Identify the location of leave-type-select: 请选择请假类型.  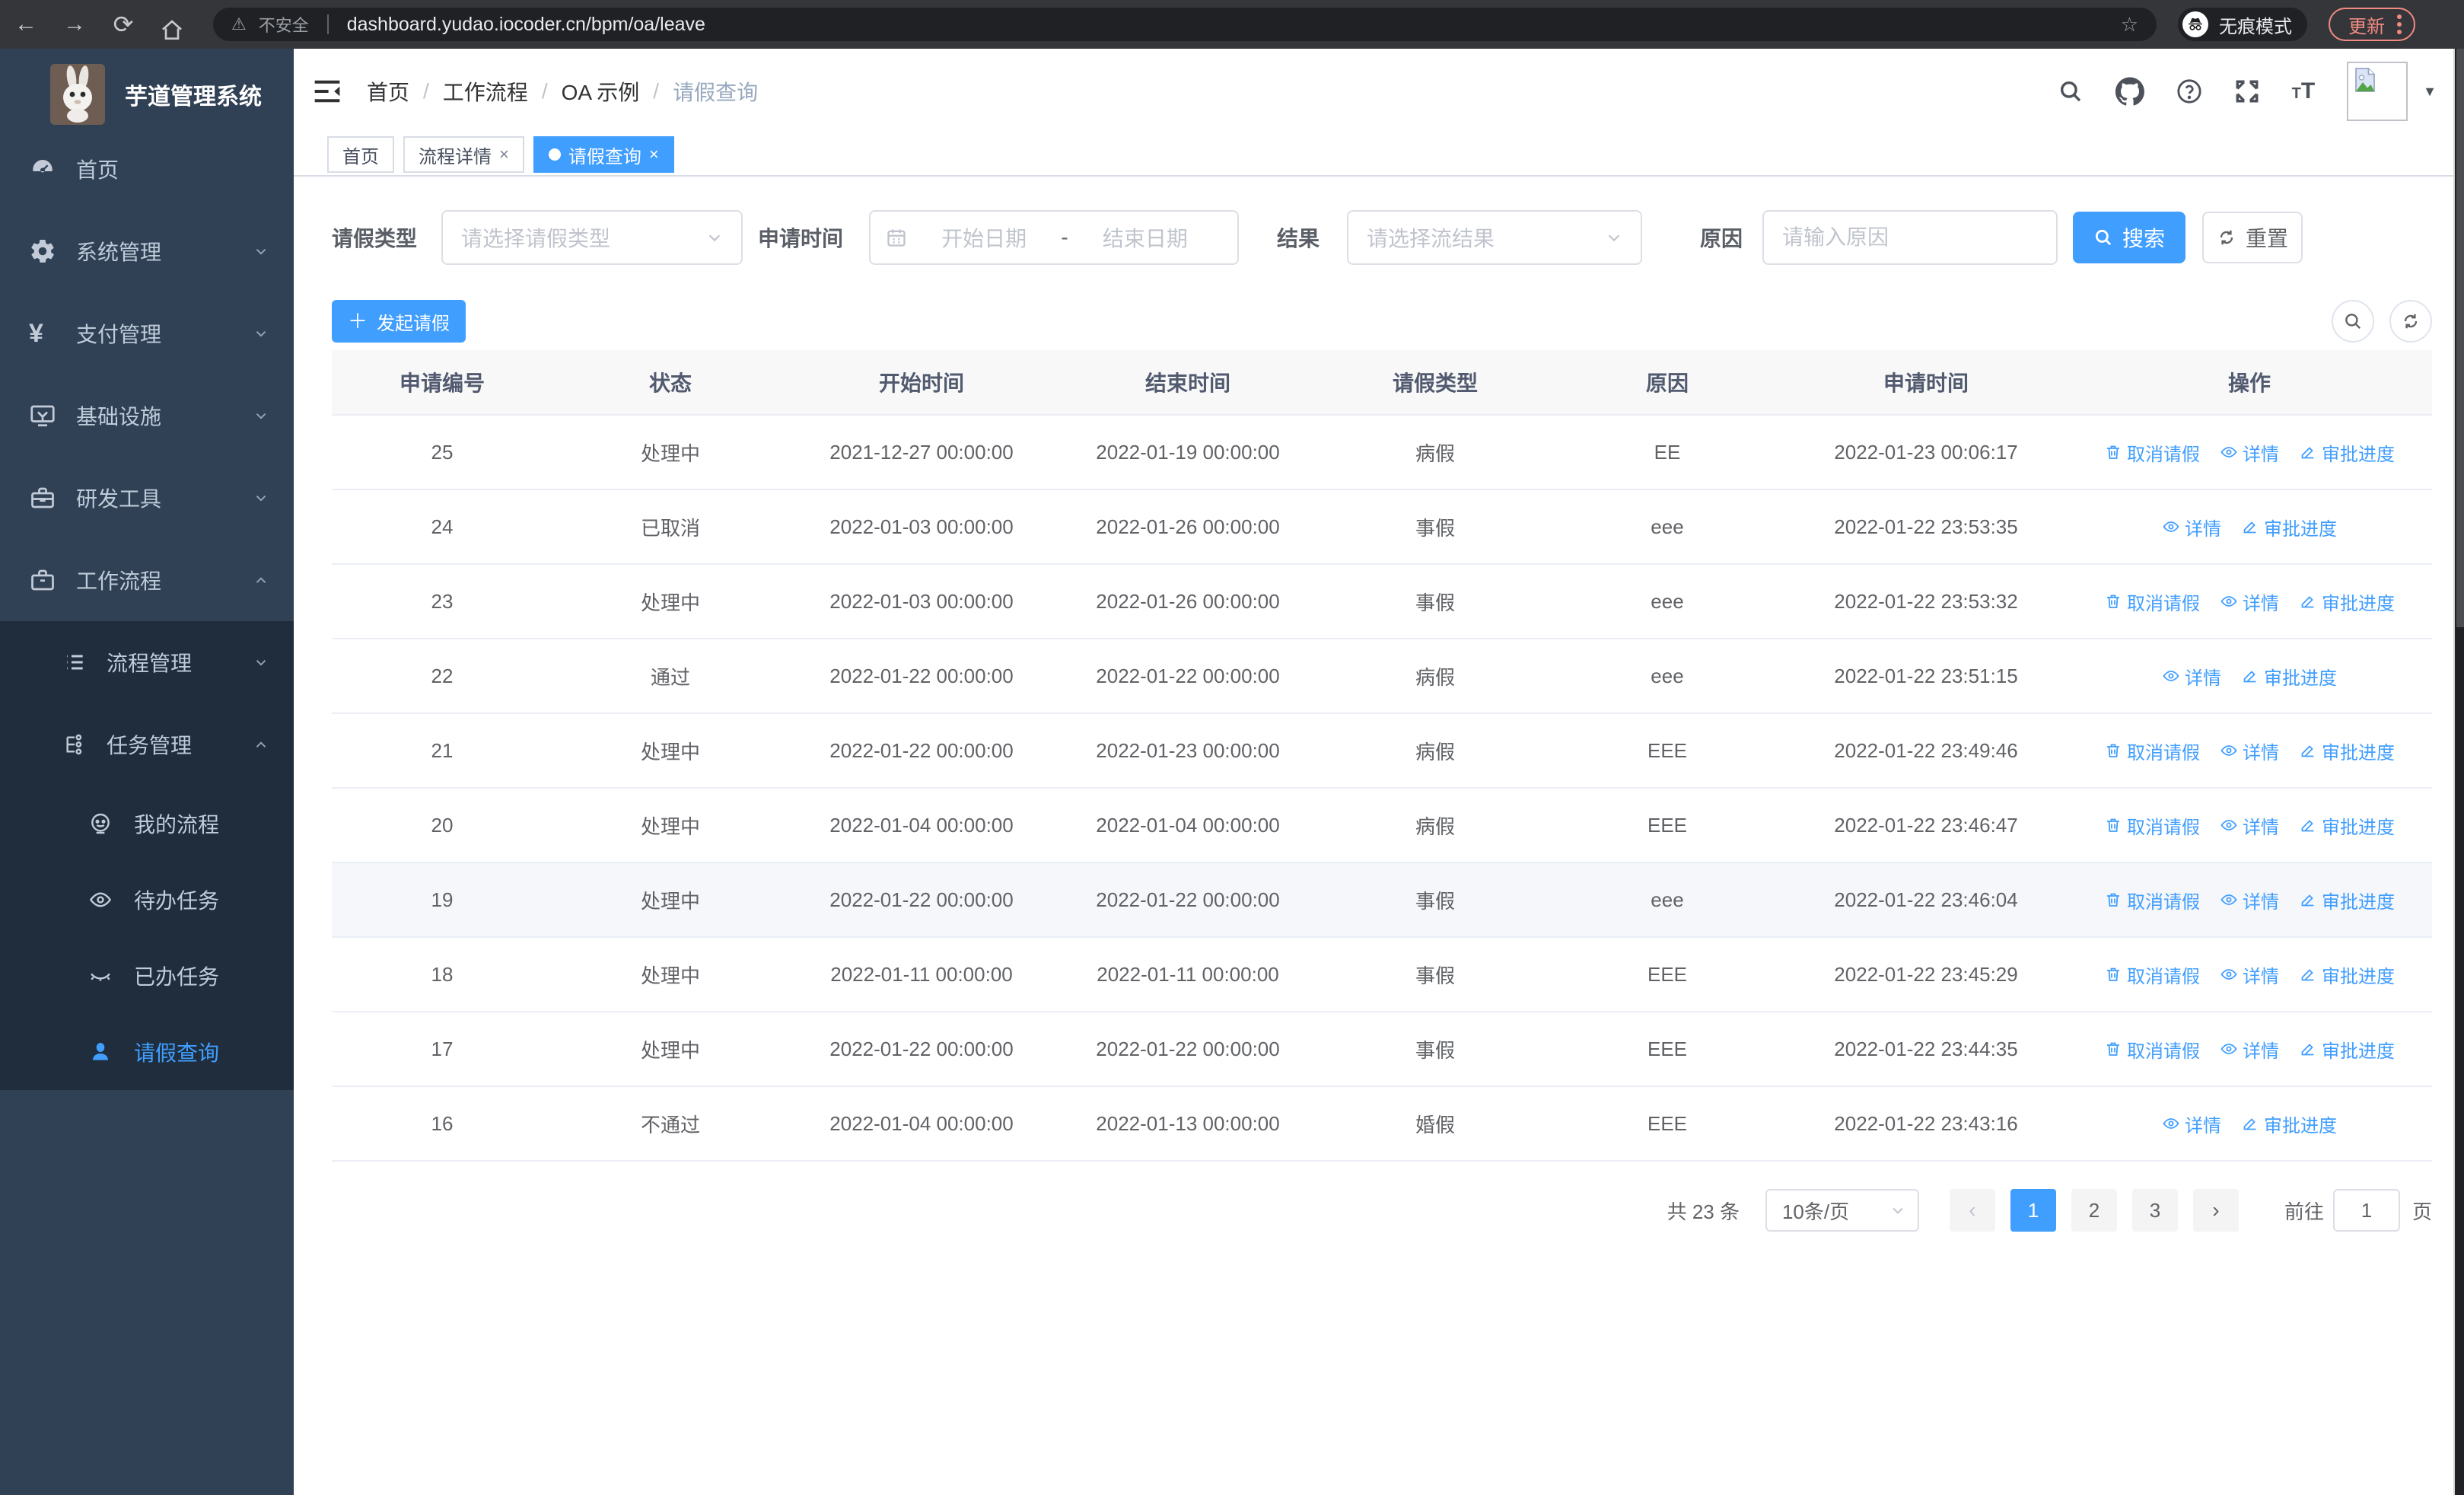
(592, 237).